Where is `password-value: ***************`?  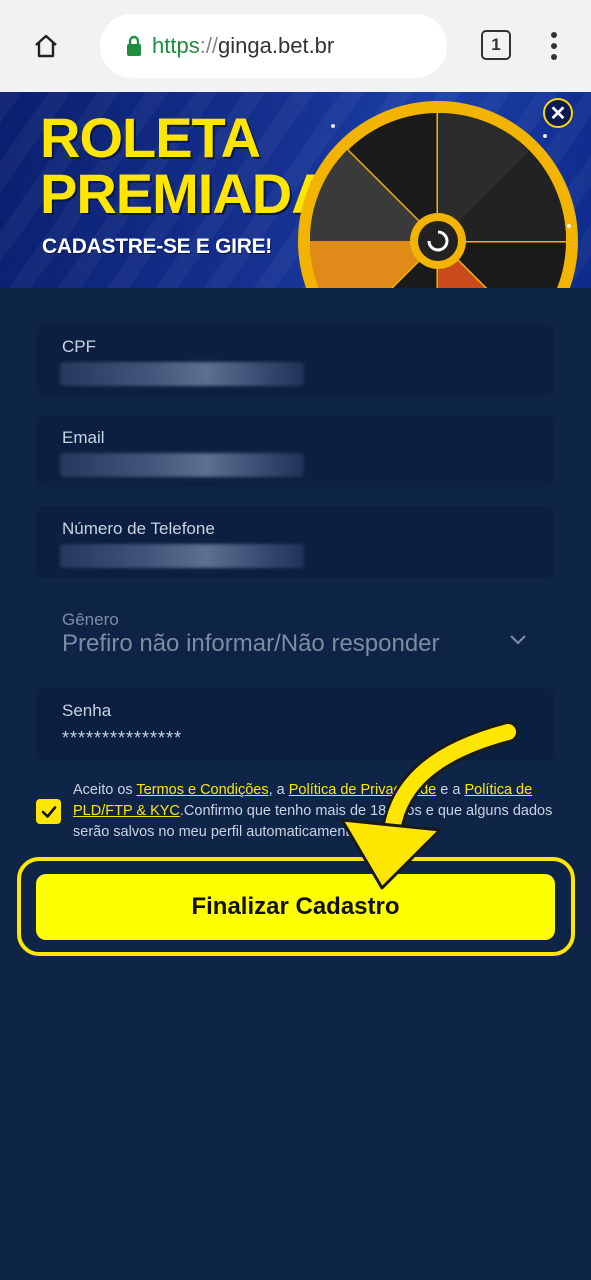
password-value: *************** is located at coordinates (122, 738).